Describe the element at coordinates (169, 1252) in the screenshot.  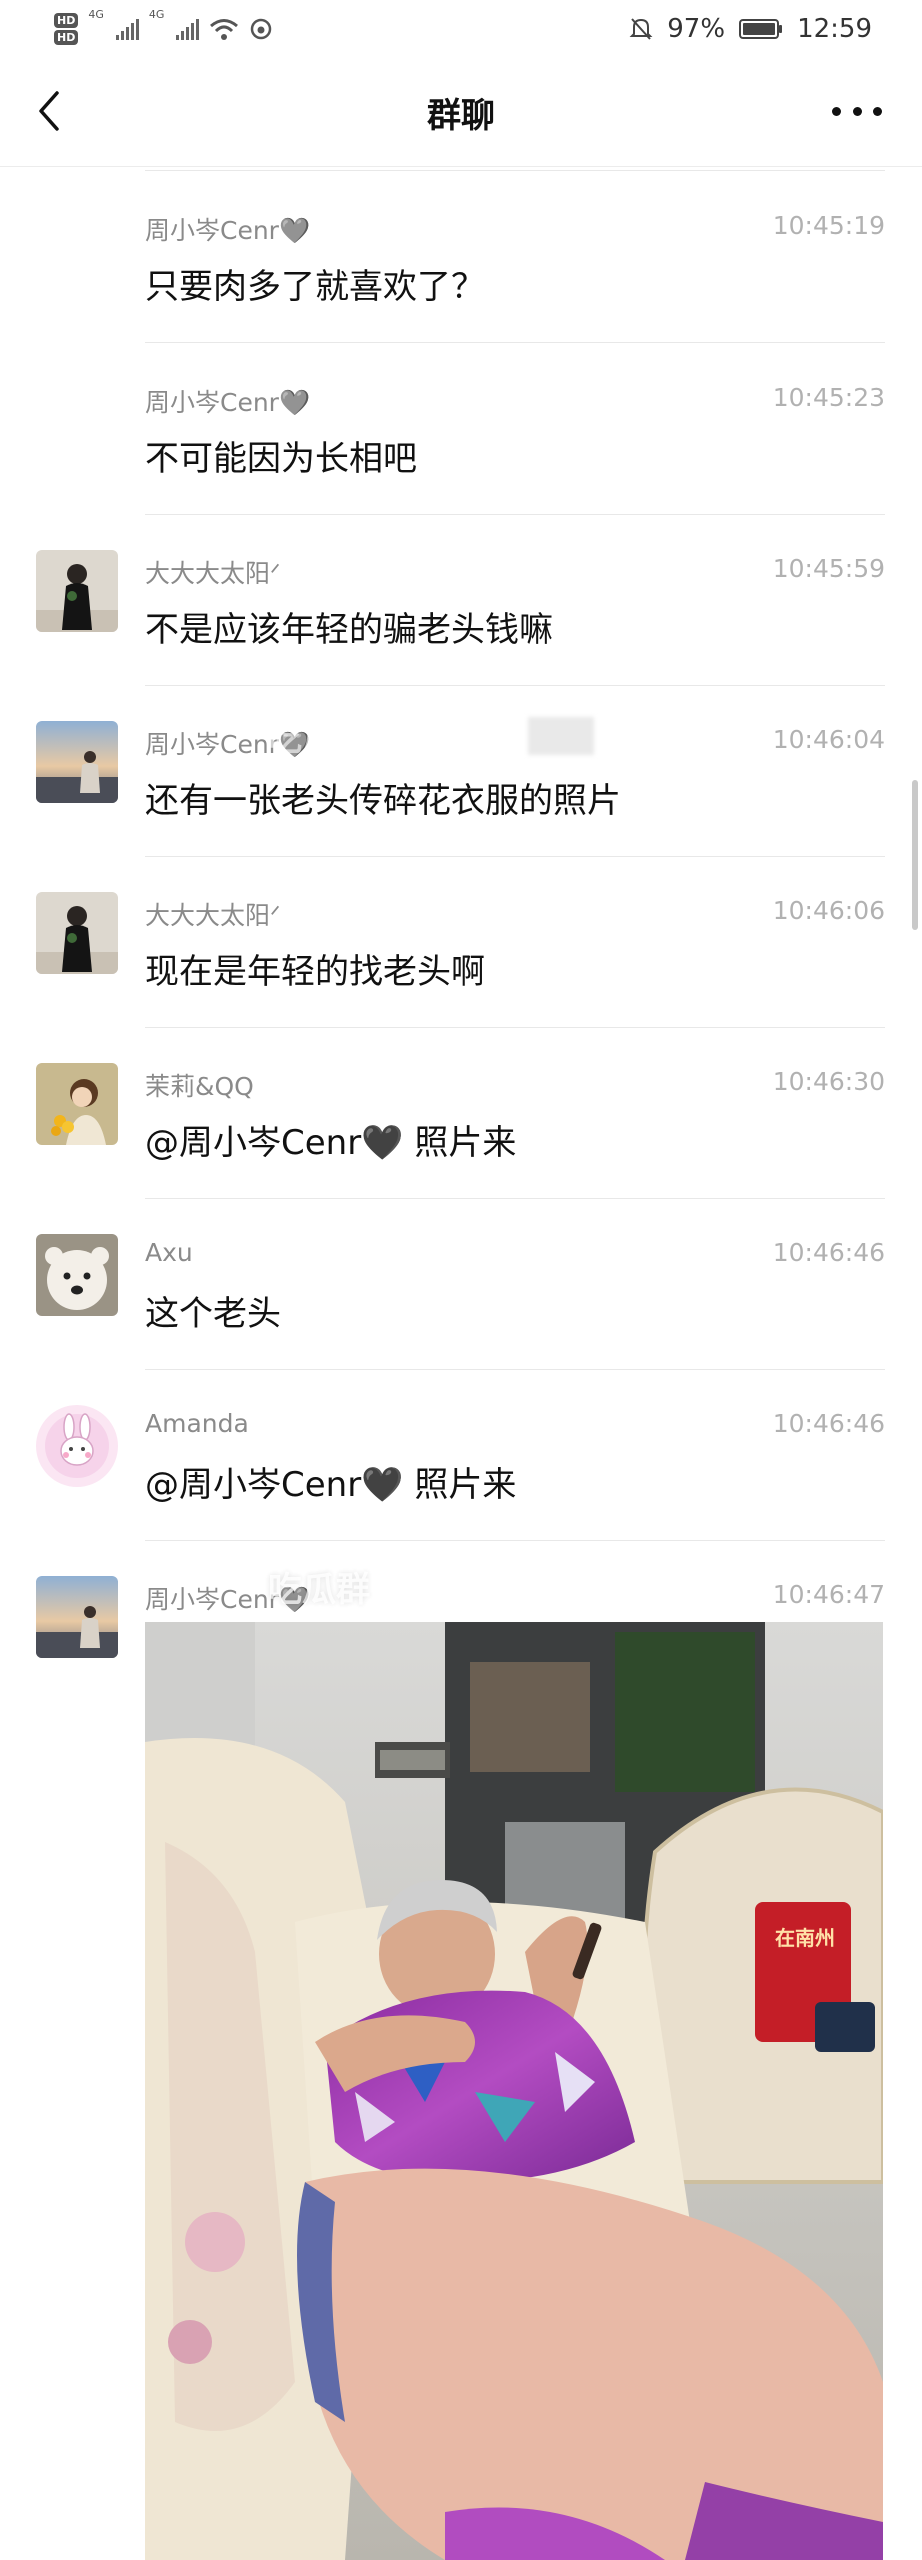
I see `sender-name: Axu` at that location.